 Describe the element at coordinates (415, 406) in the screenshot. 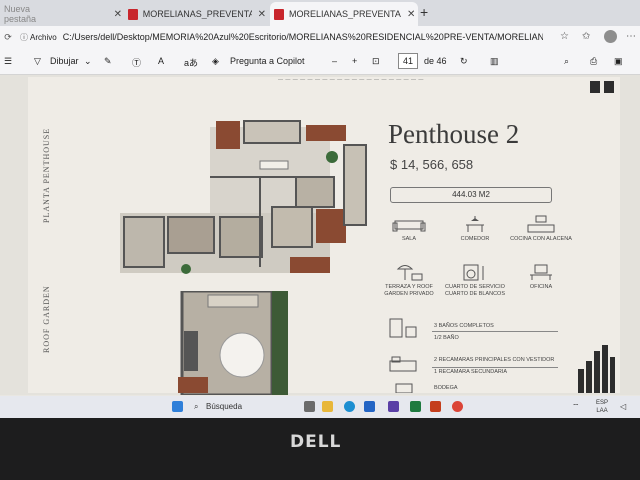

I see `excel-icon` at that location.